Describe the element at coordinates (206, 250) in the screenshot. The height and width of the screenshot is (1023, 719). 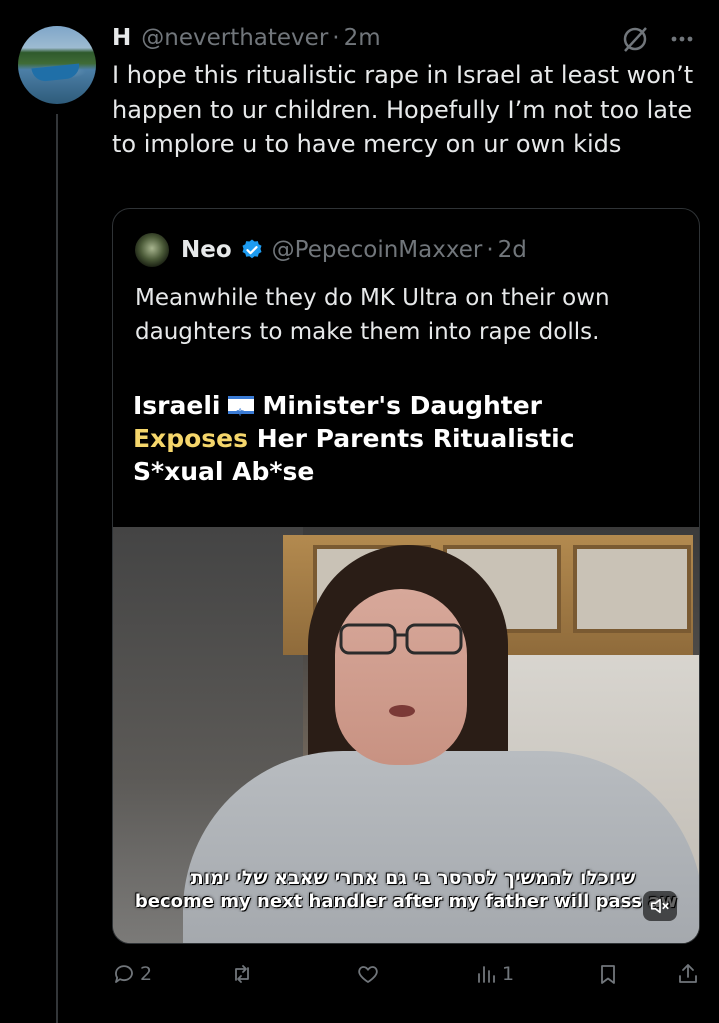
I see `quoted-author-name: Neo` at that location.